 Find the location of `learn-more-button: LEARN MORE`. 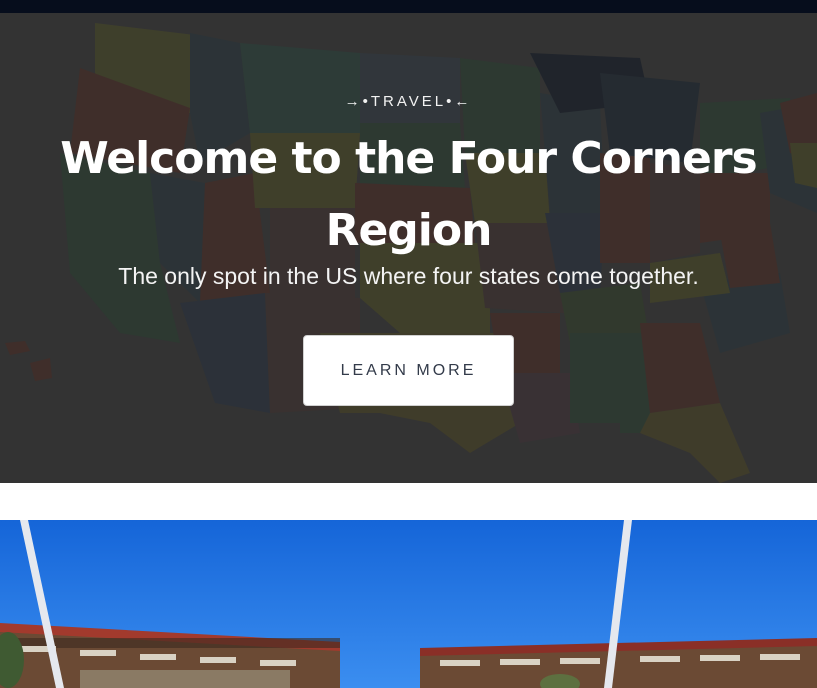

learn-more-button: LEARN MORE is located at coordinates (408, 370).